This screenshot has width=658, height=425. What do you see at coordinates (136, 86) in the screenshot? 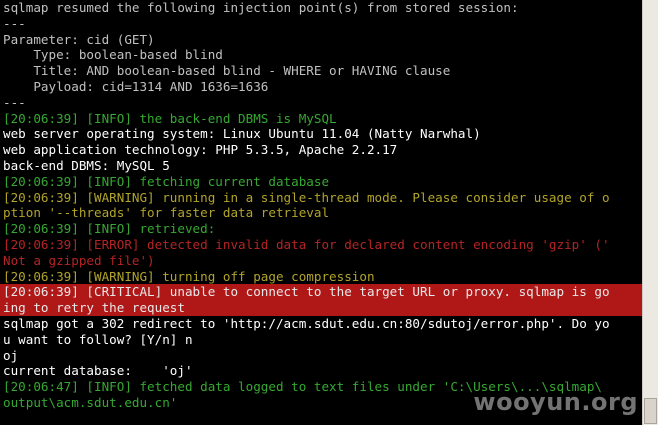
I see `terminal-line-6: Payload: cid=1314 AND 1636=1636` at bounding box center [136, 86].